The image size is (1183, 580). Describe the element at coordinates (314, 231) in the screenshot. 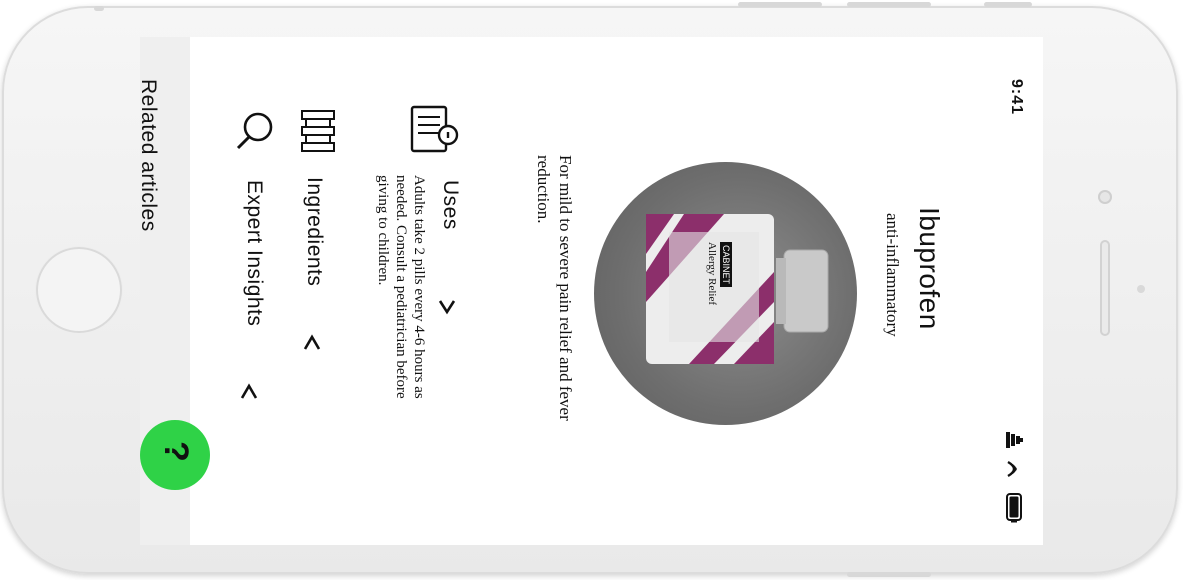

I see `section-title-ingredients: Ingredients` at that location.